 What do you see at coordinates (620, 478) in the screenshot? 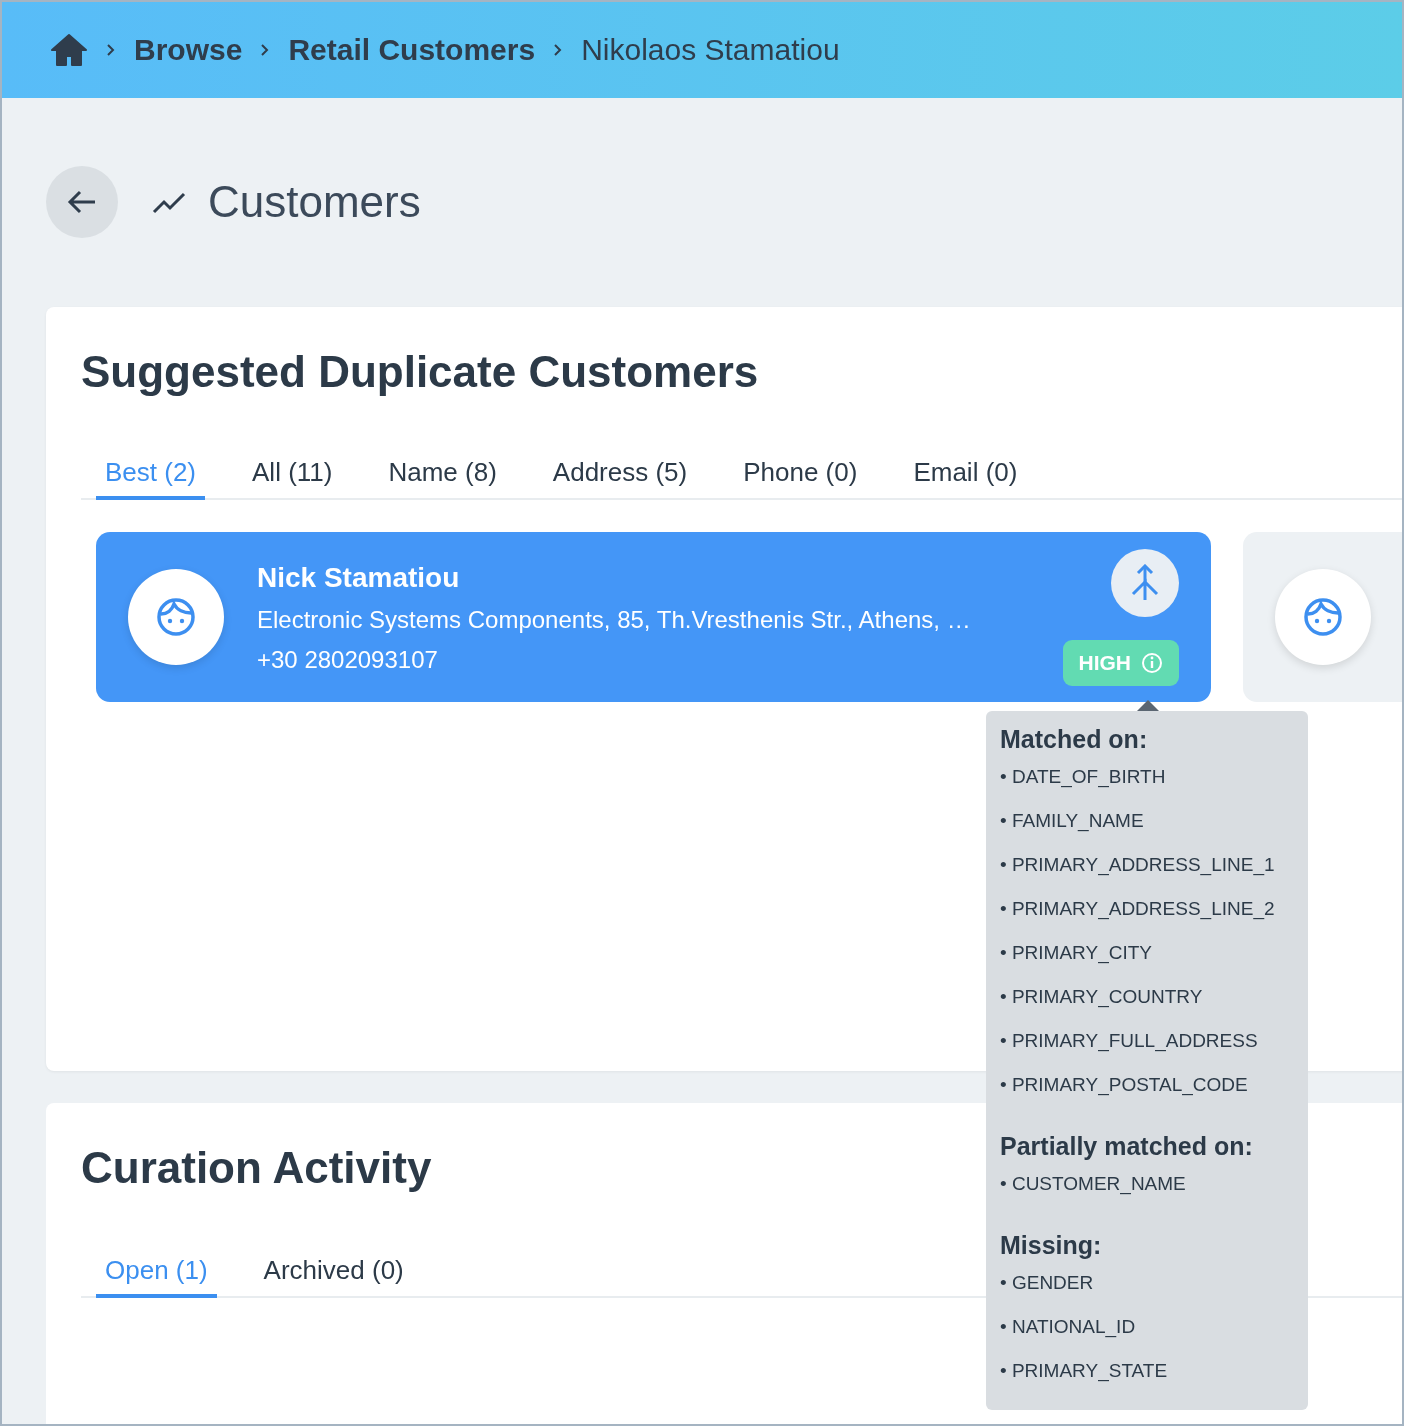
I see `tab: Address (5)` at bounding box center [620, 478].